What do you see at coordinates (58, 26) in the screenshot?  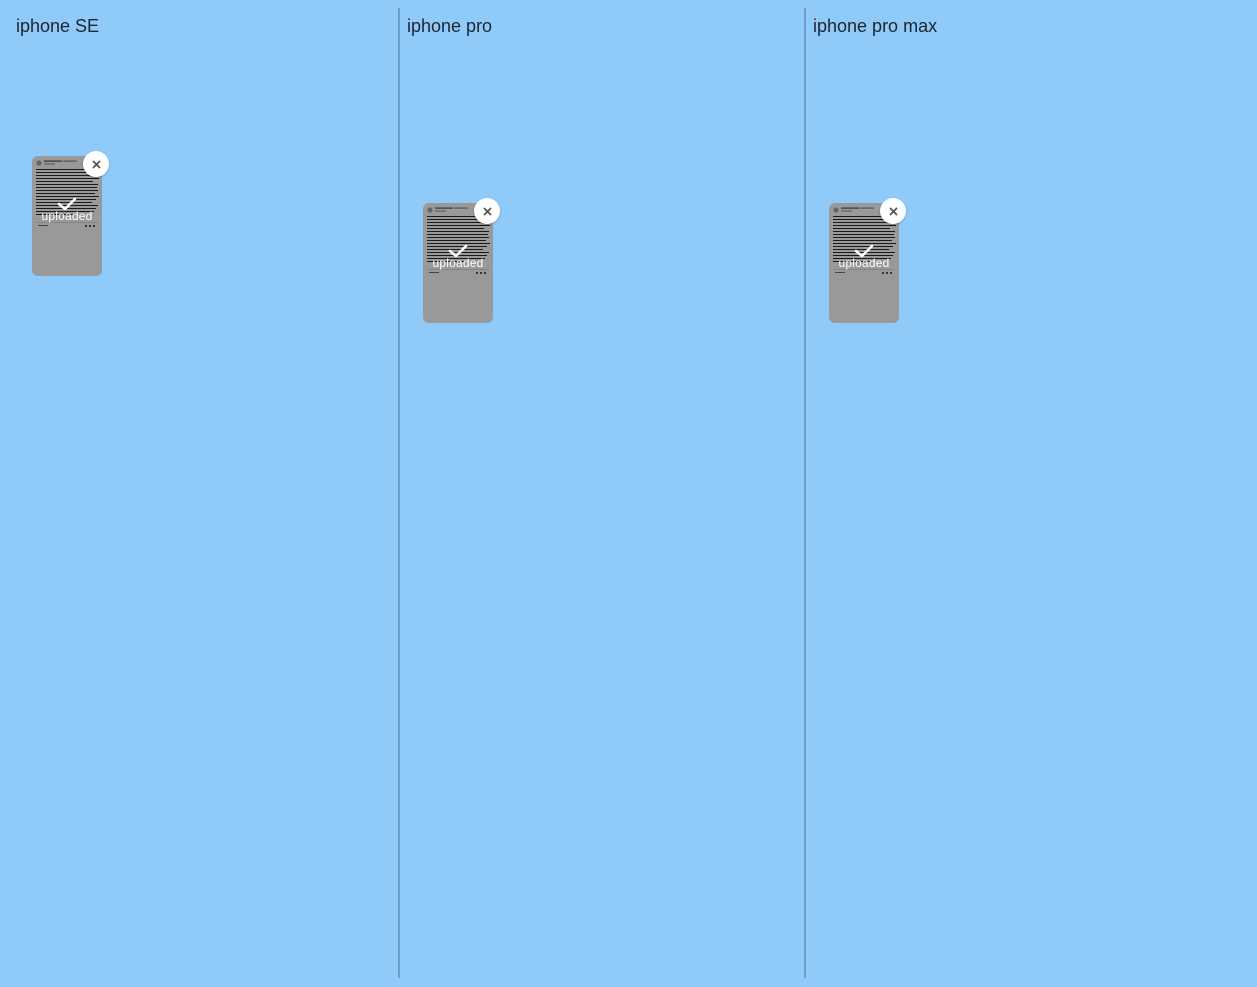 I see `device-label: iphone SE` at bounding box center [58, 26].